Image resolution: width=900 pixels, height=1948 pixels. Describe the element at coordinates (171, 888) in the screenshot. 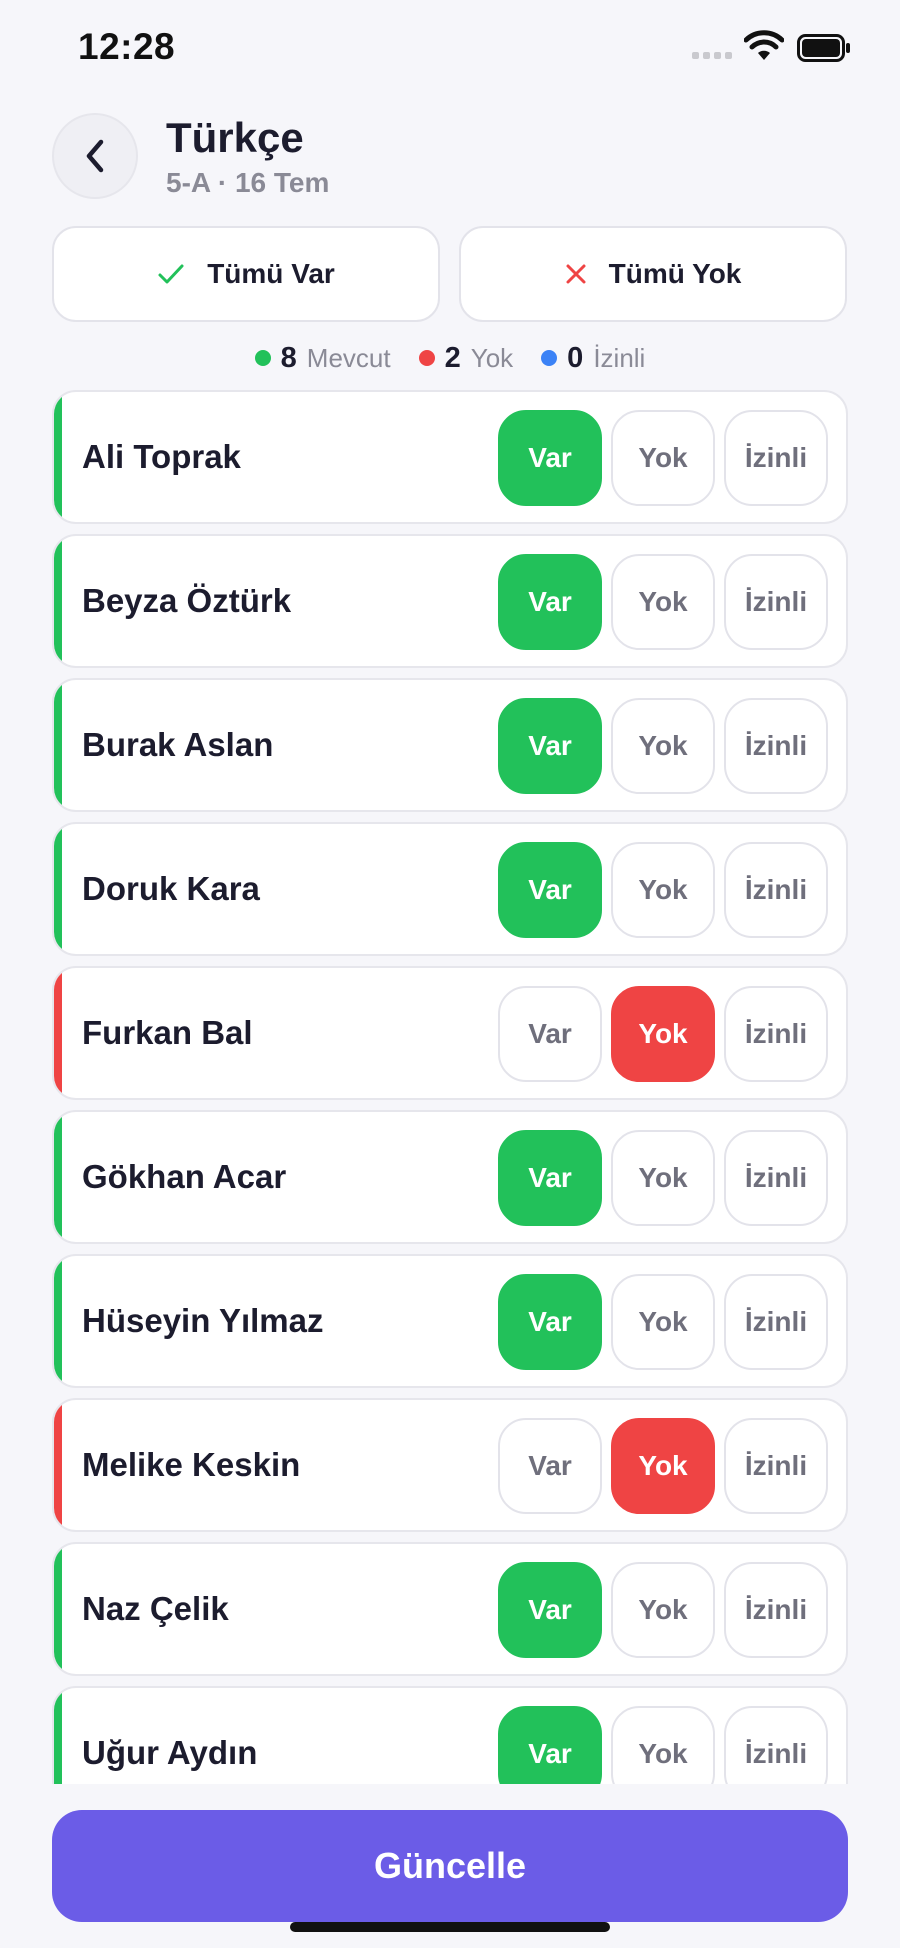

I see `student-name: Doruk Kara` at that location.